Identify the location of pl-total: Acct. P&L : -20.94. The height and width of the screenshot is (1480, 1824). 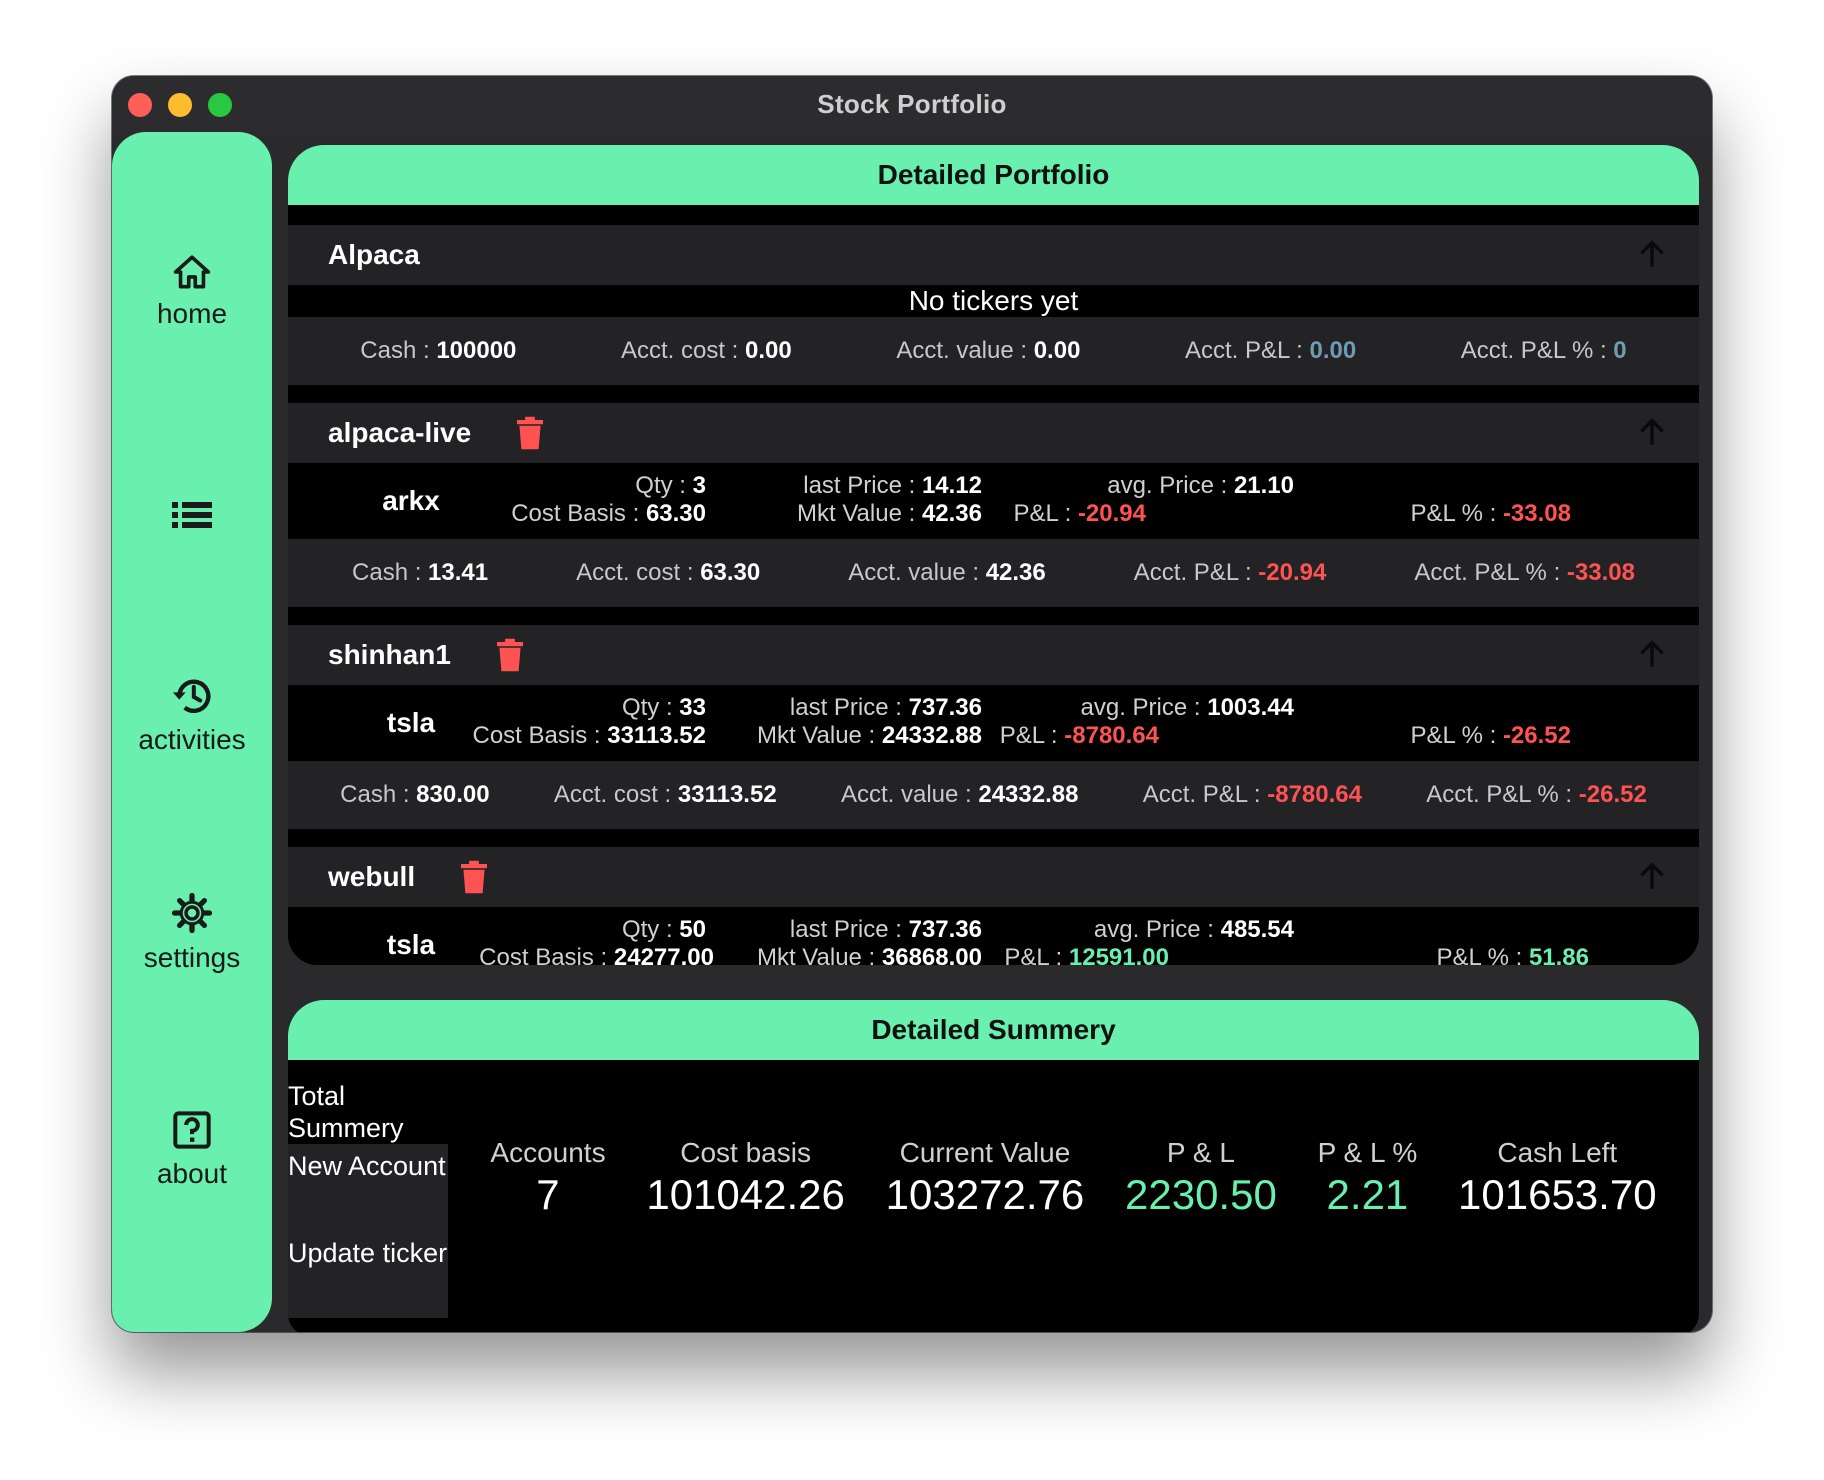
(1230, 572).